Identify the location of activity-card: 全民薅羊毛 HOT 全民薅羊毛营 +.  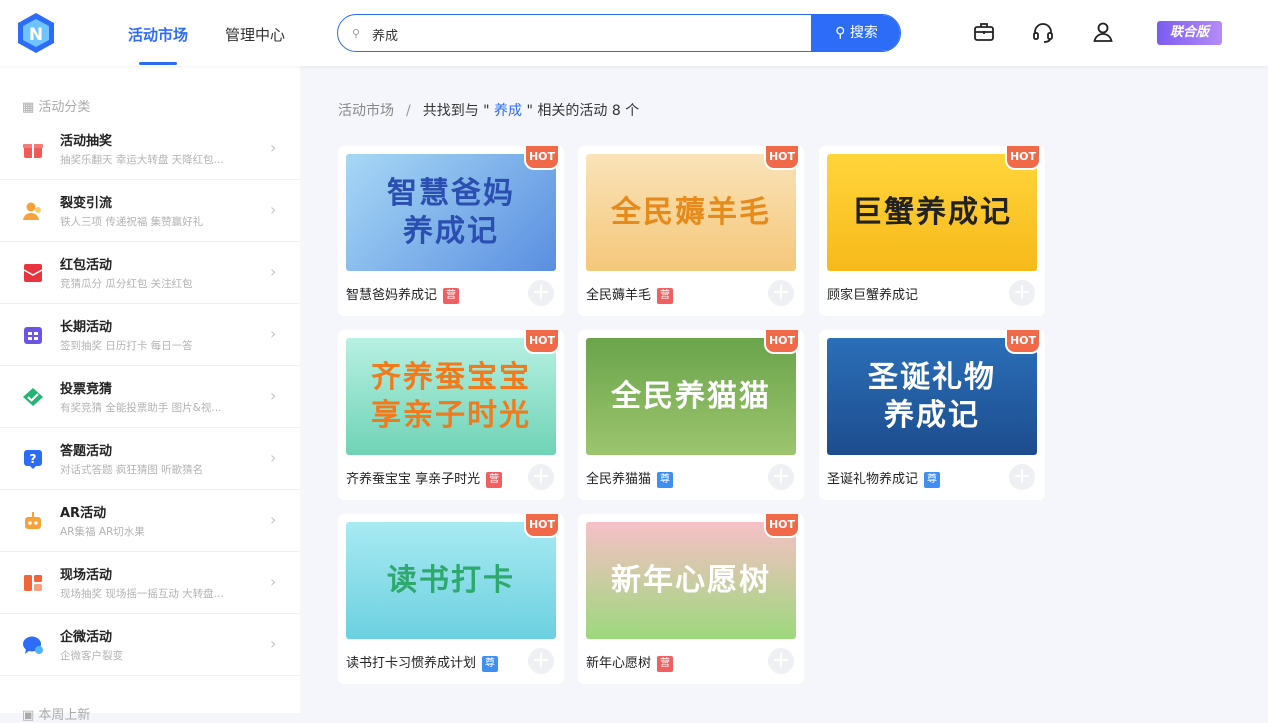
(691, 231).